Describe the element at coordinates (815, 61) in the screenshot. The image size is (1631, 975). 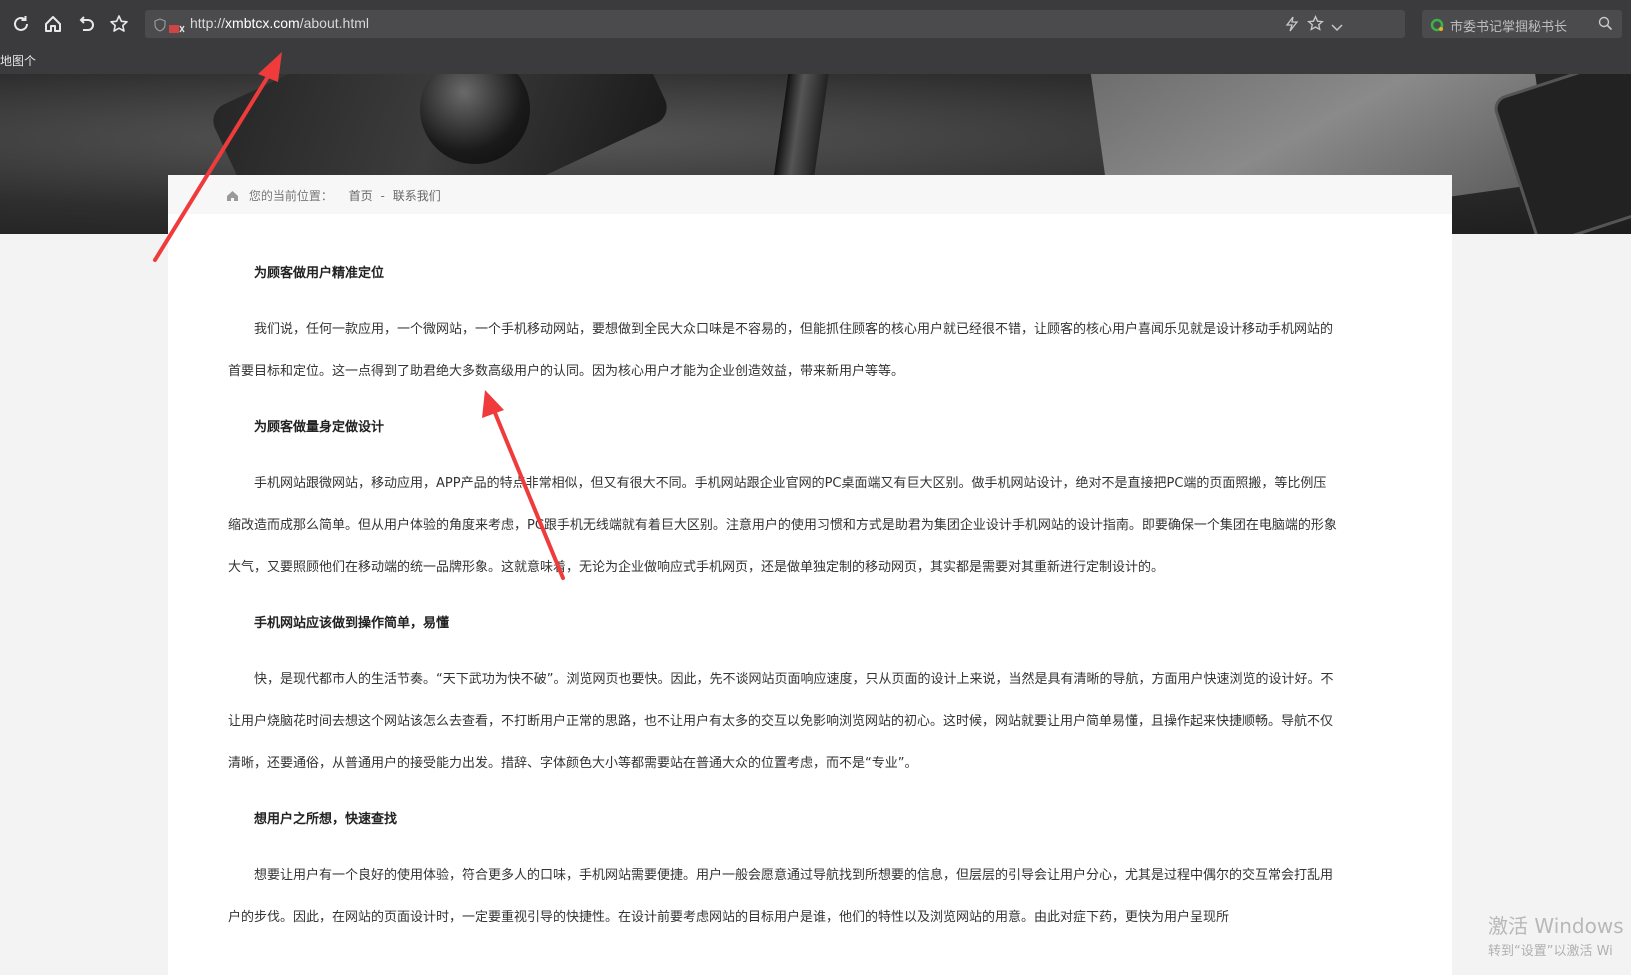
I see `bookmarks-bar: 地图个` at that location.